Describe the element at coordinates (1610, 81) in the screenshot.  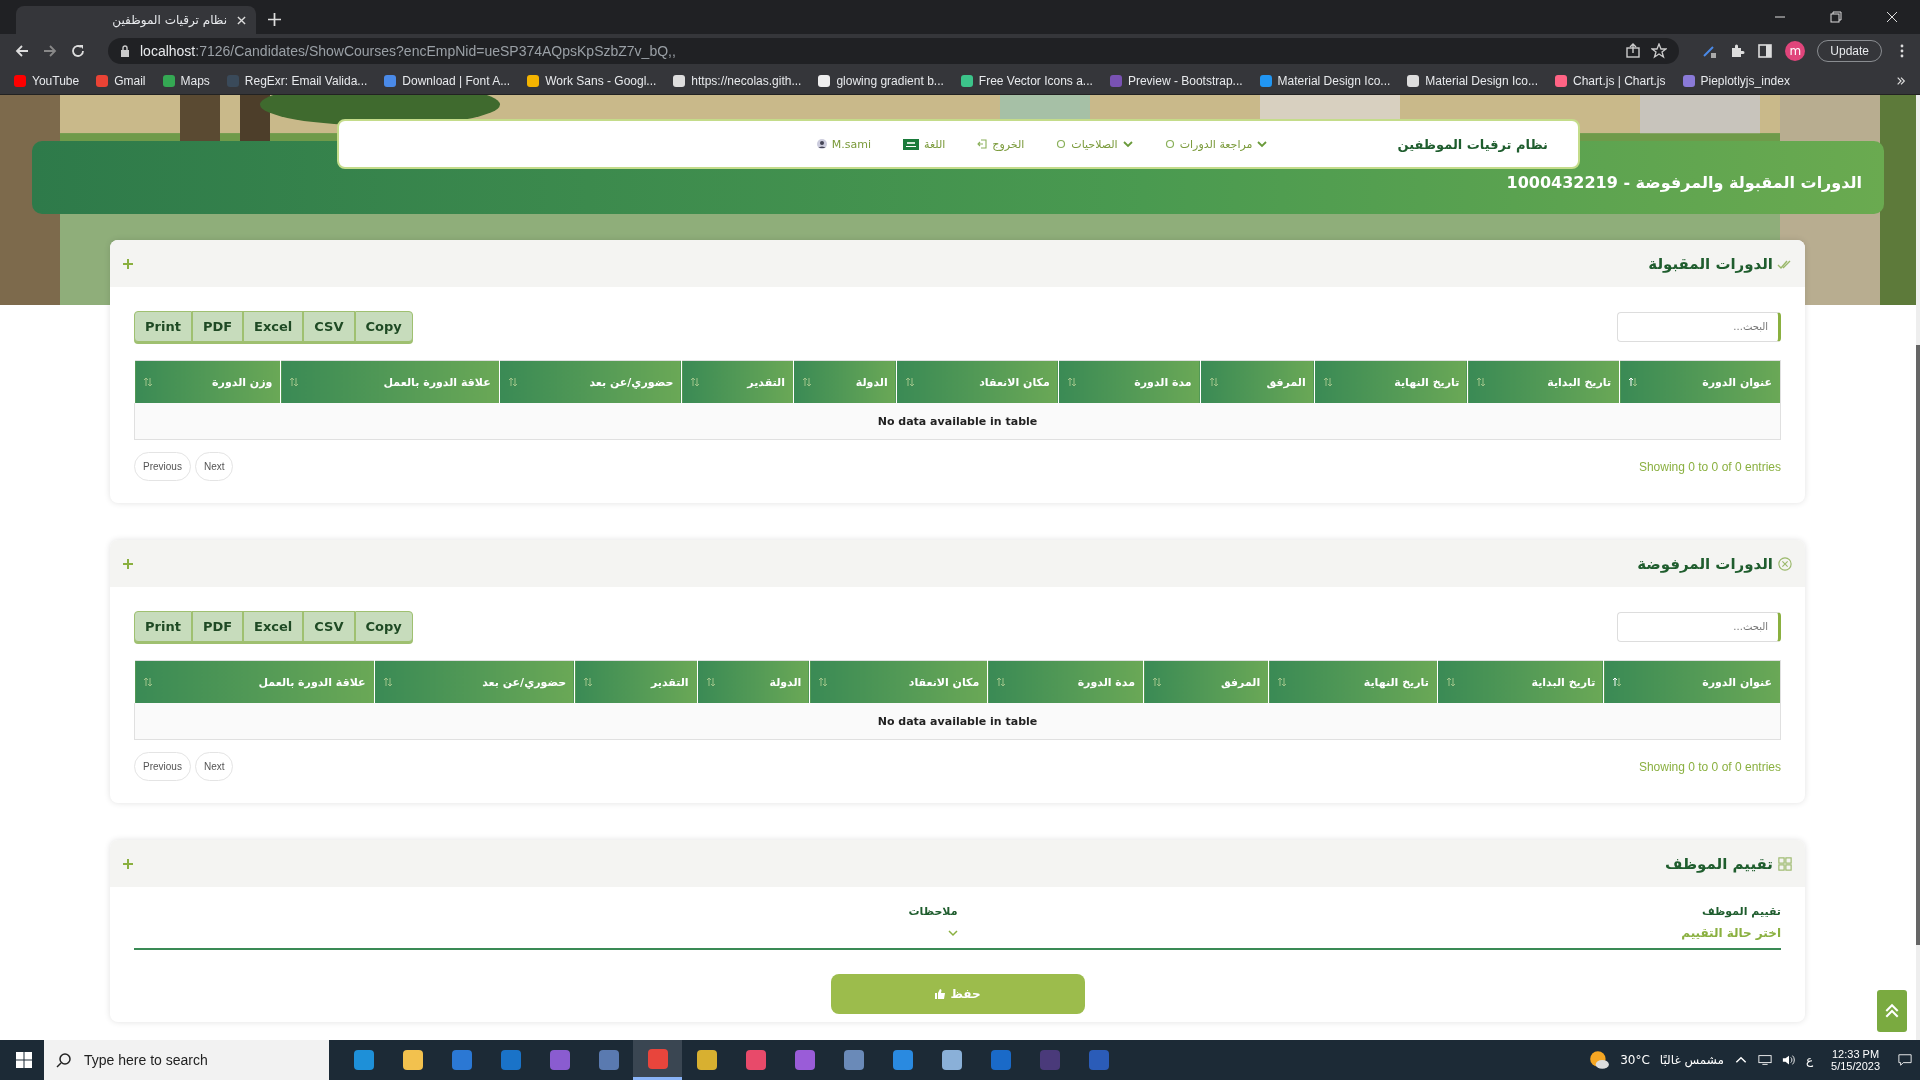
I see `bookmark: Chart.js | Chart.js` at that location.